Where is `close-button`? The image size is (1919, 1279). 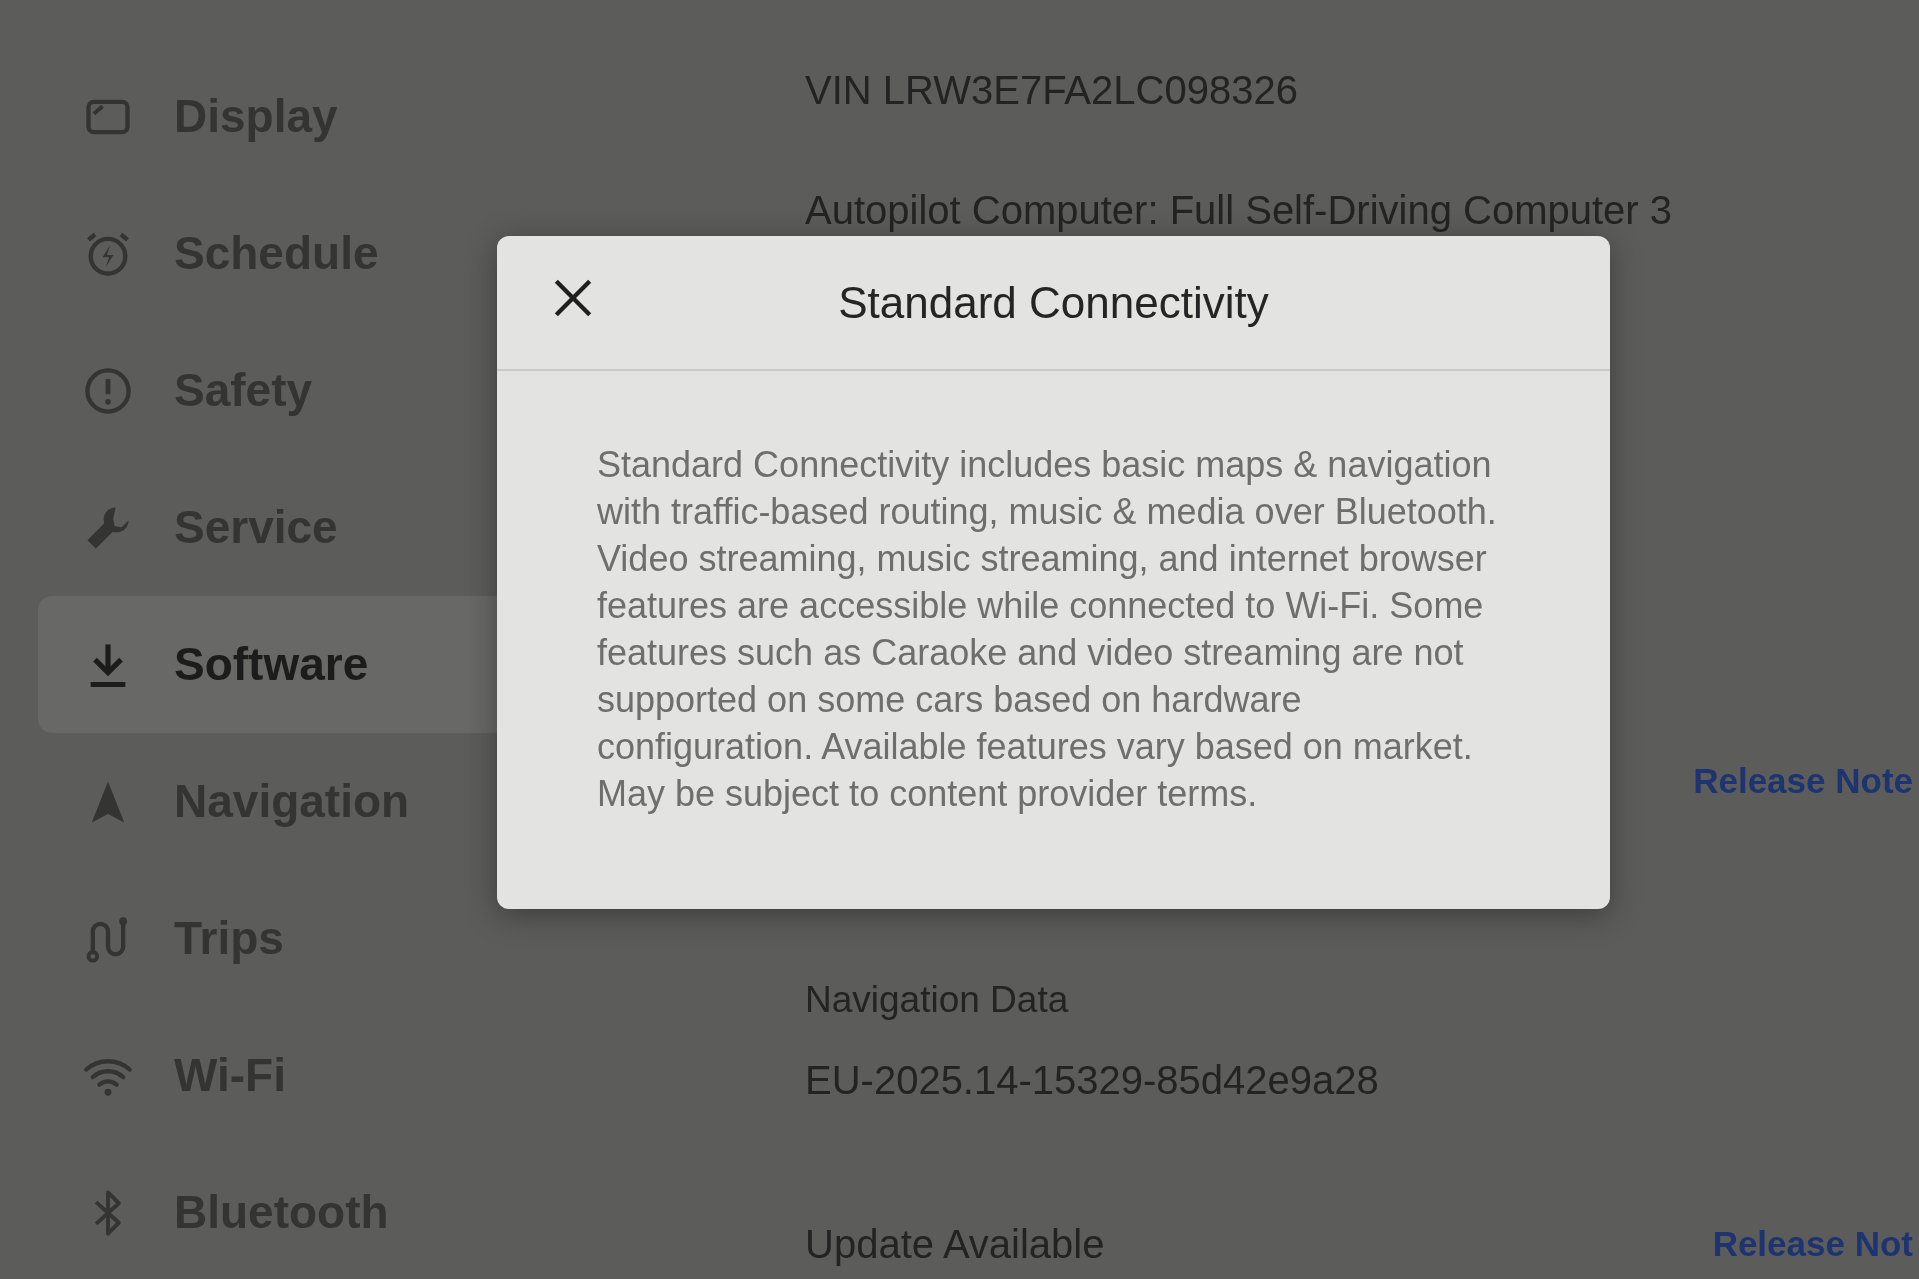 close-button is located at coordinates (573, 298).